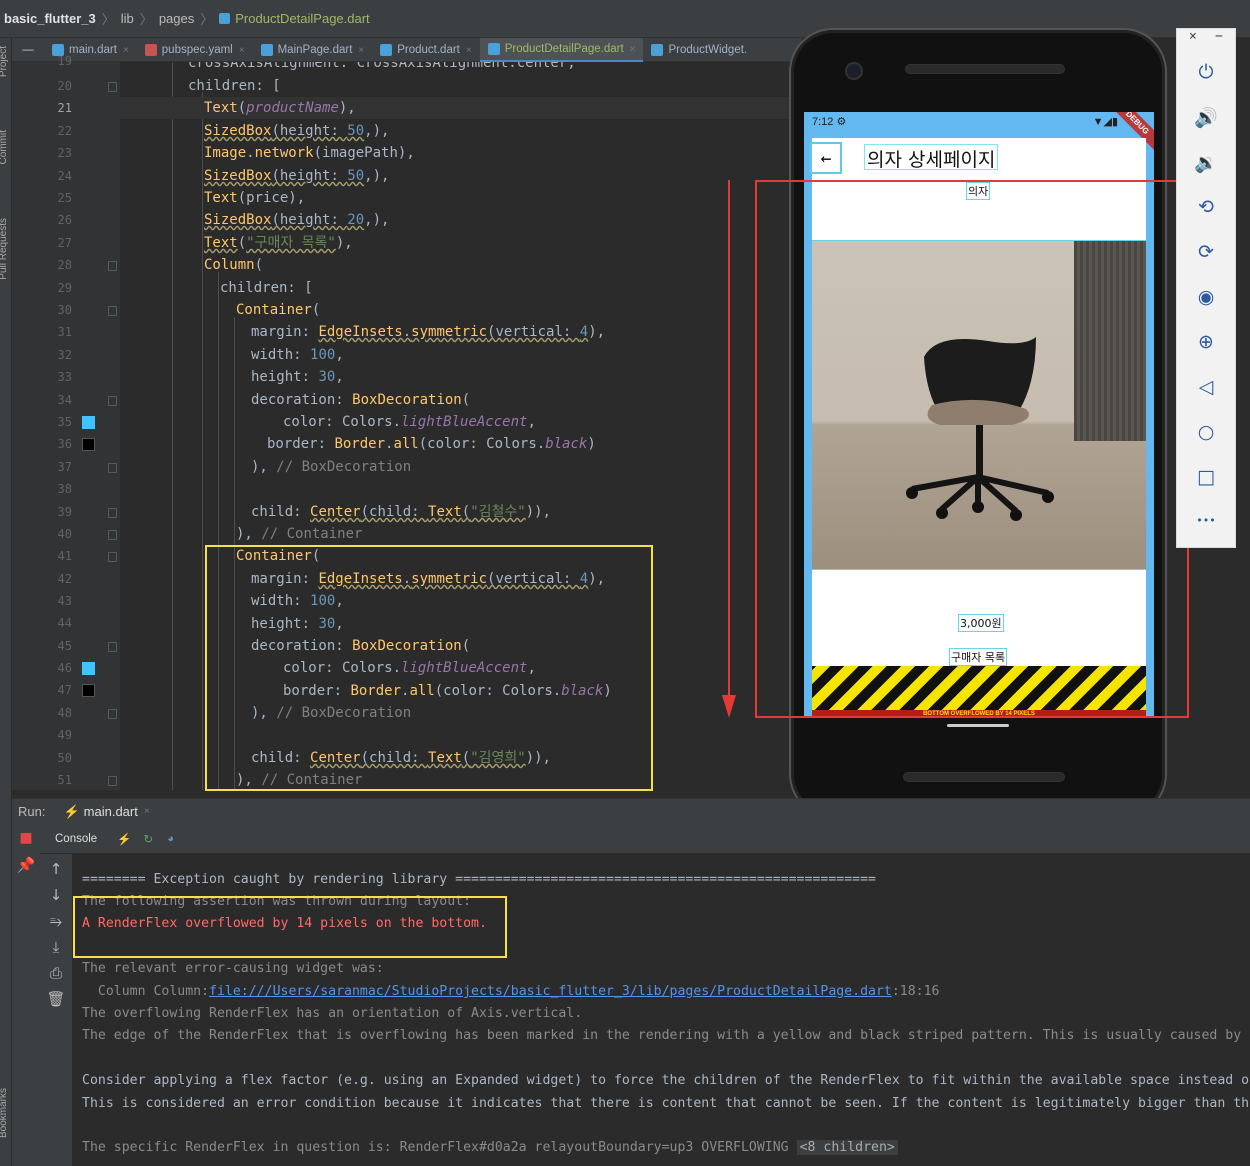 Image resolution: width=1250 pixels, height=1166 pixels. I want to click on screenshot-camera-icon: ◉, so click(1206, 297).